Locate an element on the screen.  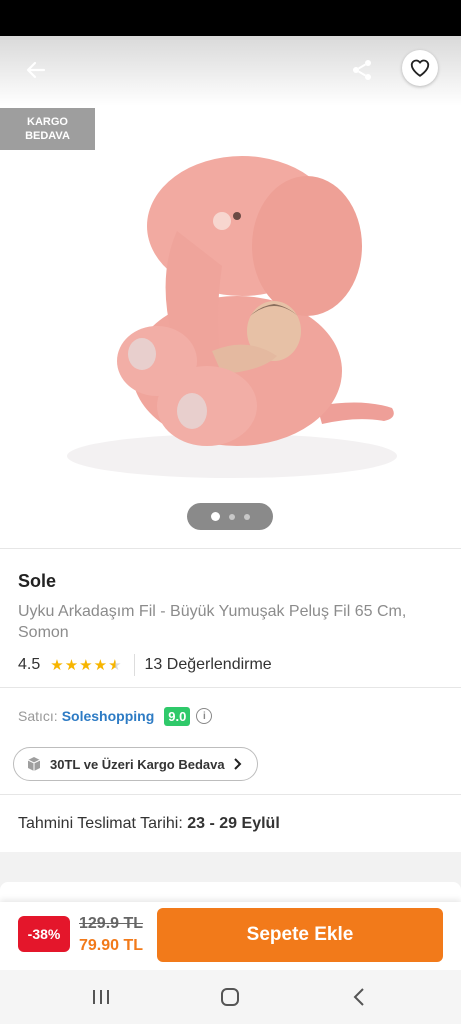
heart-icon is located at coordinates (420, 68).